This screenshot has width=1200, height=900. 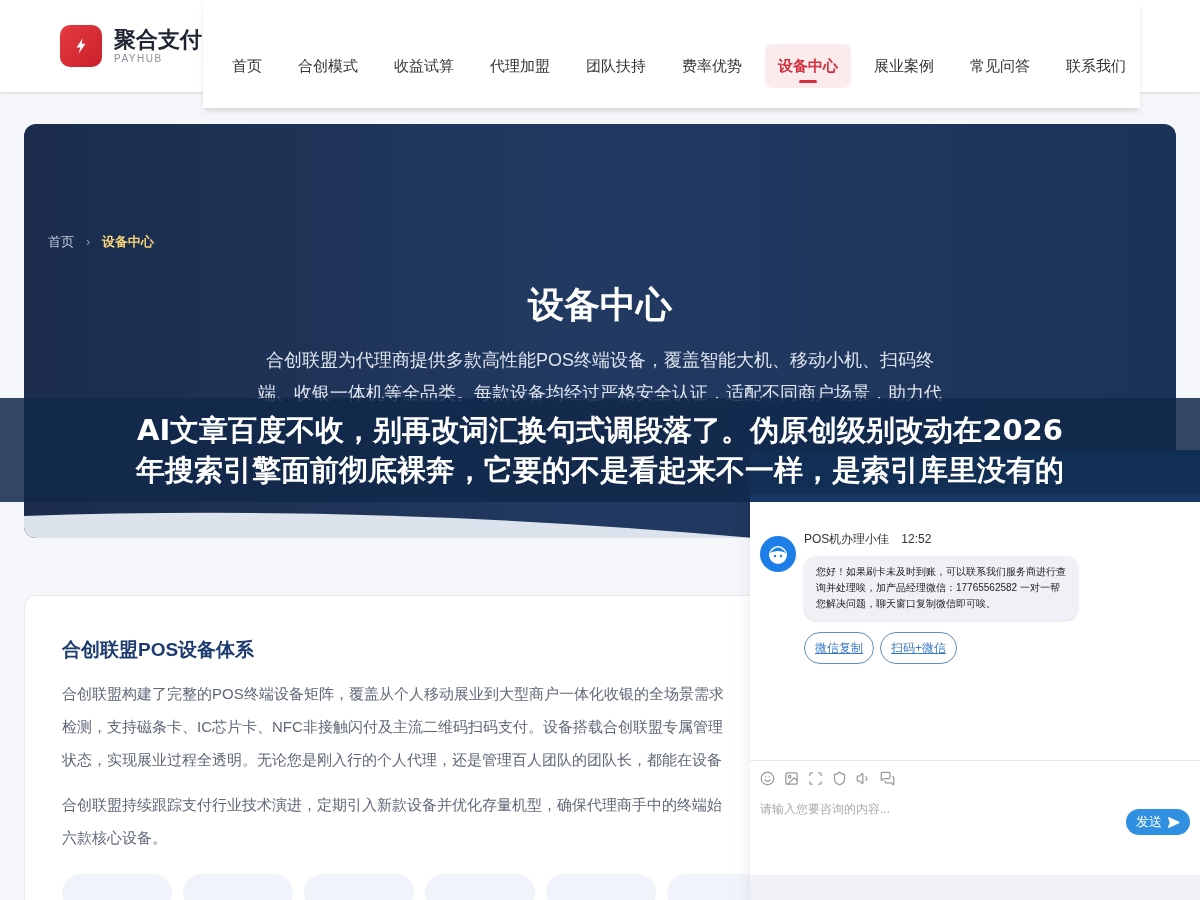 What do you see at coordinates (600, 470) in the screenshot?
I see `caption-line: 年搜索引擎面前彻底裸奔，它要的不是看起来不一样，是索引库里没有的` at bounding box center [600, 470].